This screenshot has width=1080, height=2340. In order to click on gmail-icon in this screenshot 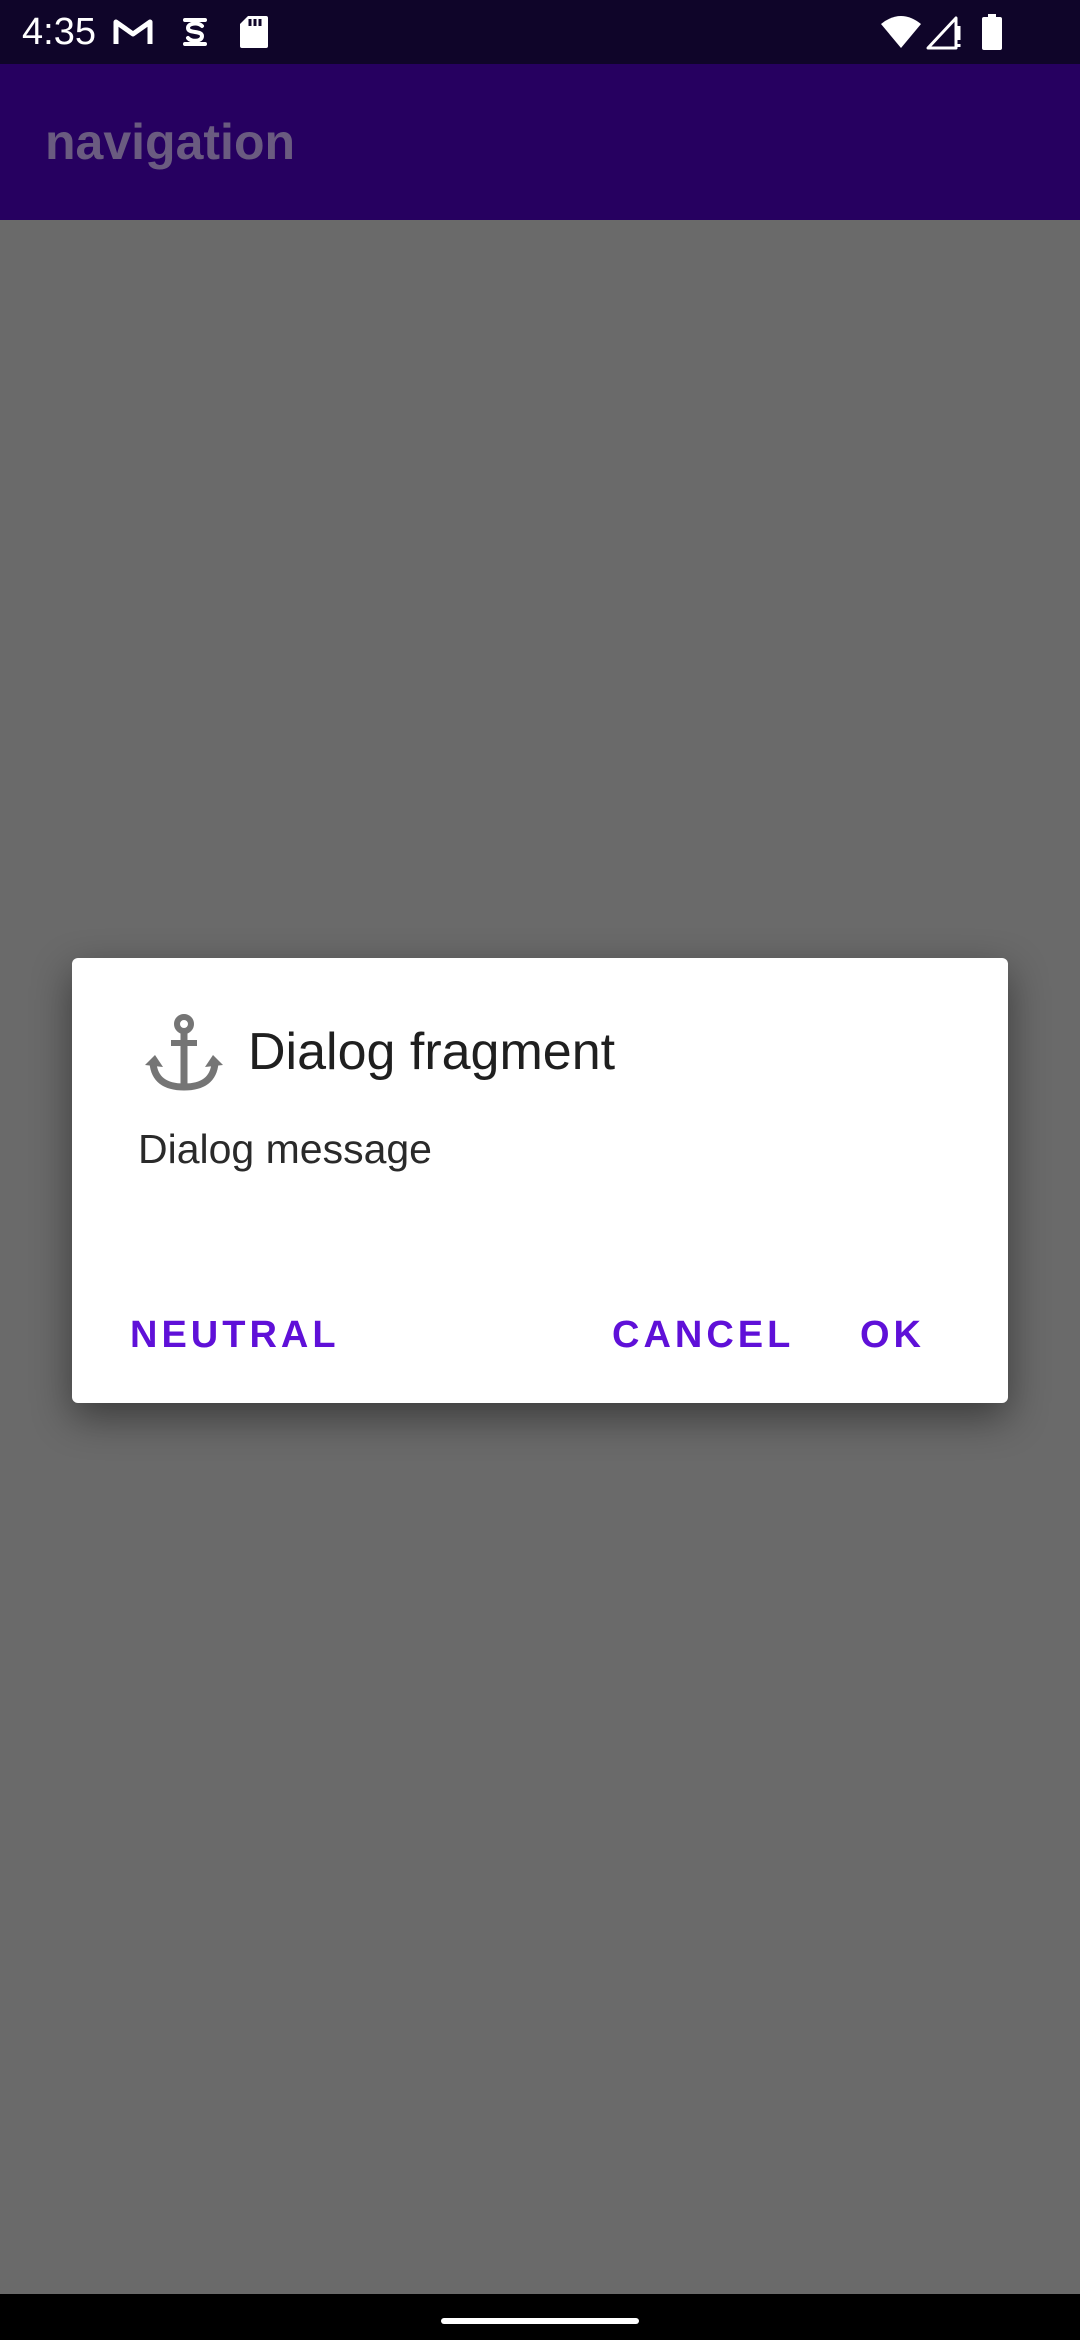, I will do `click(133, 31)`.